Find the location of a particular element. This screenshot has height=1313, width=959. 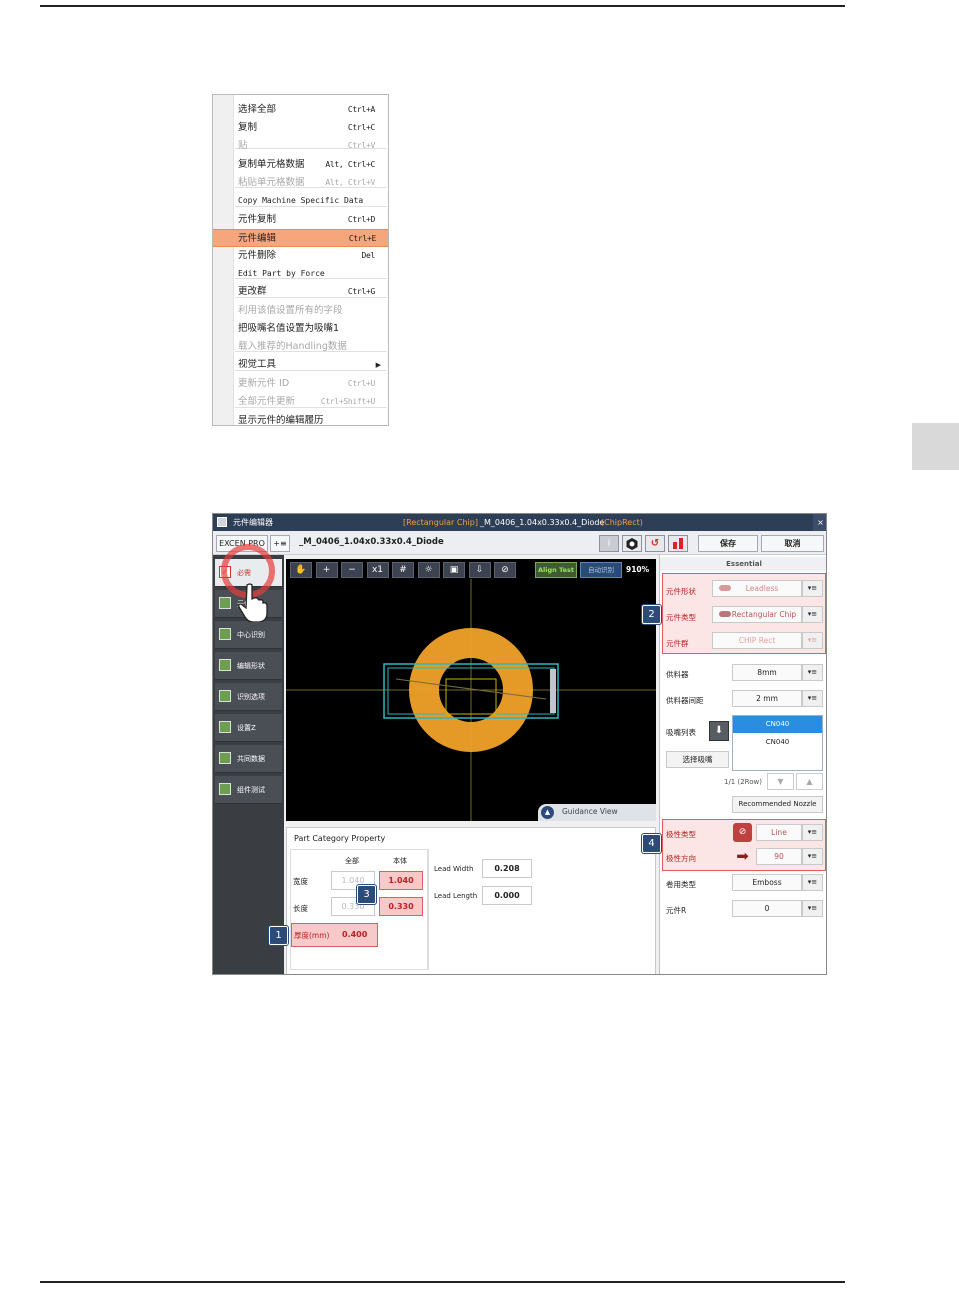

sidebar-item: 共同数据 is located at coordinates (248, 759).